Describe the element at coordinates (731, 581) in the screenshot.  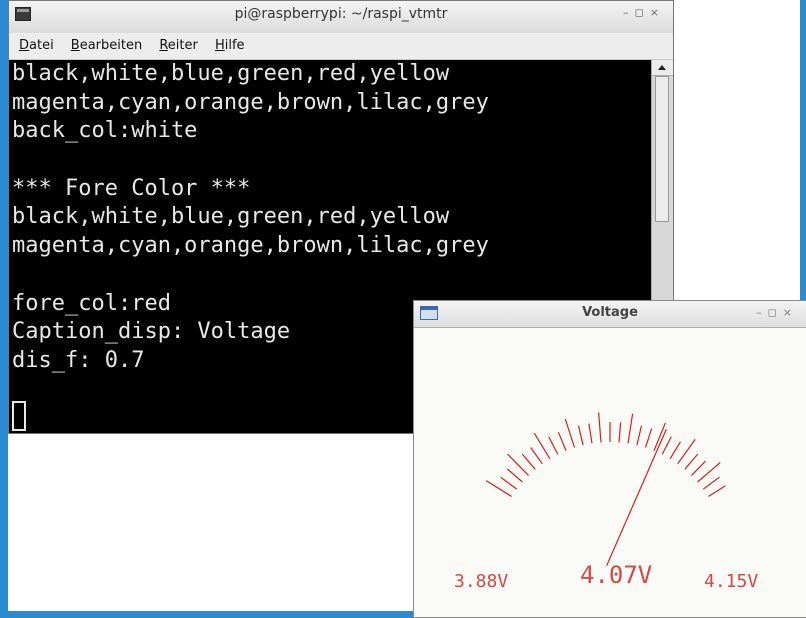
I see `max-voltage-label: 4.15V` at that location.